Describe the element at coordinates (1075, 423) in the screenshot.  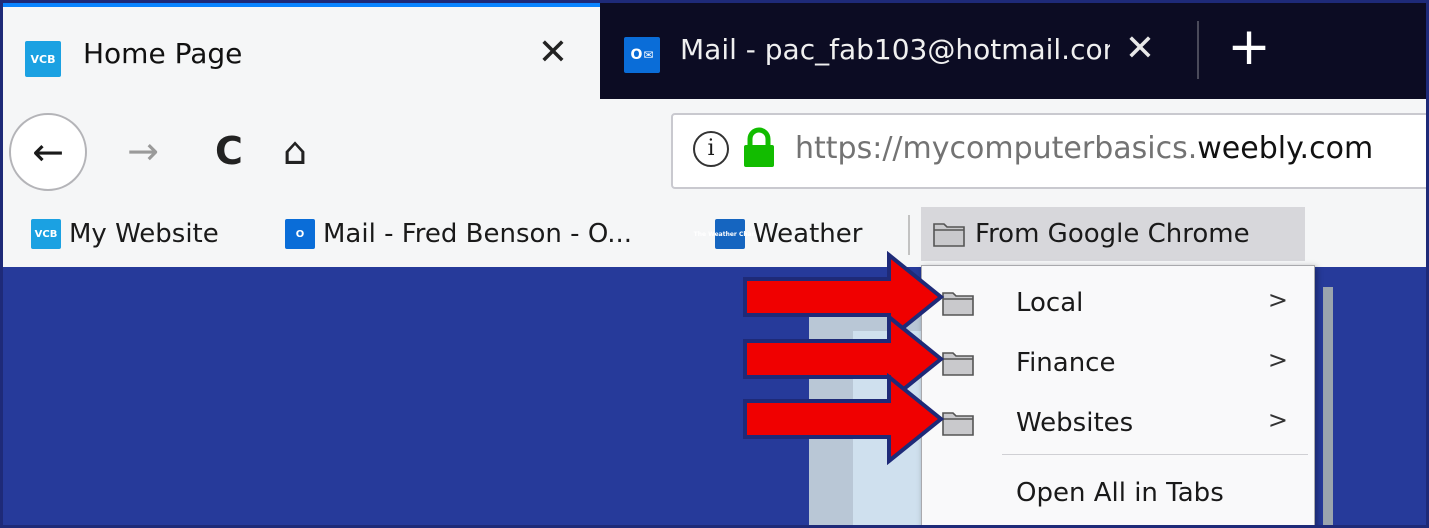
I see `menu-item-label: Websites` at that location.